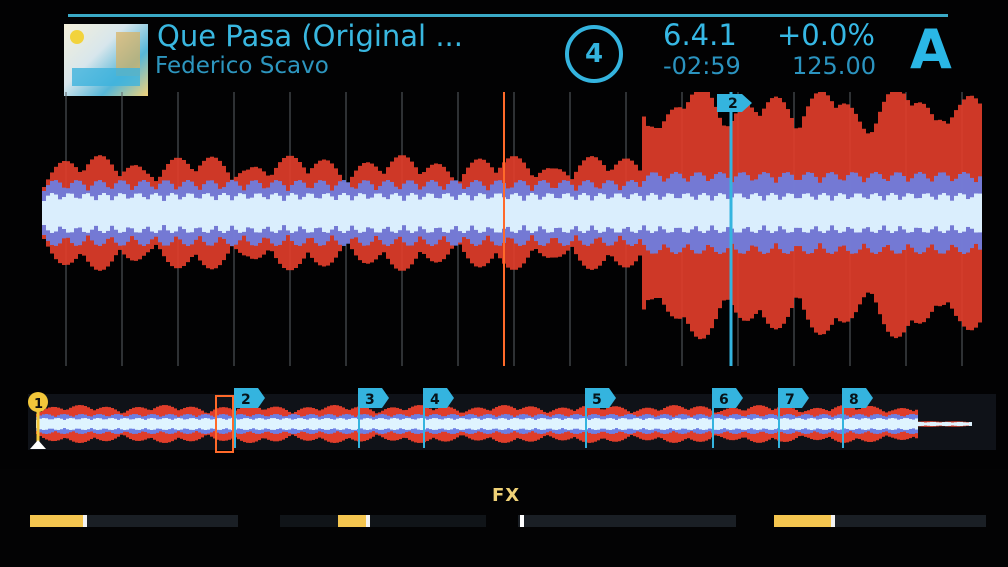 The image size is (1008, 567). I want to click on deck-letter: A, so click(931, 49).